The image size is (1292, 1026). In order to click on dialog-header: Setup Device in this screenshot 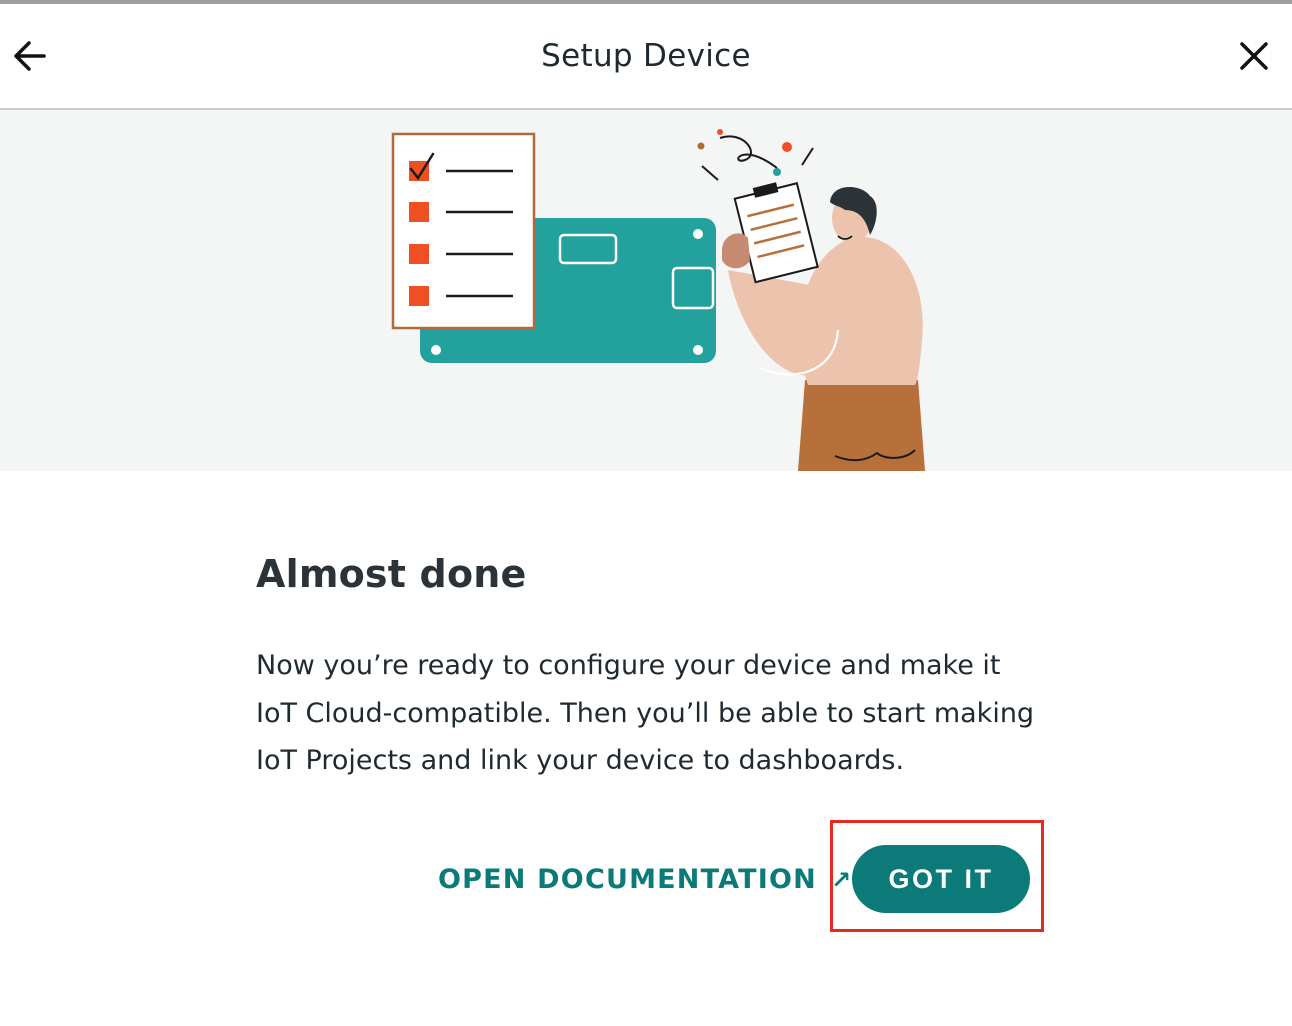, I will do `click(646, 57)`.